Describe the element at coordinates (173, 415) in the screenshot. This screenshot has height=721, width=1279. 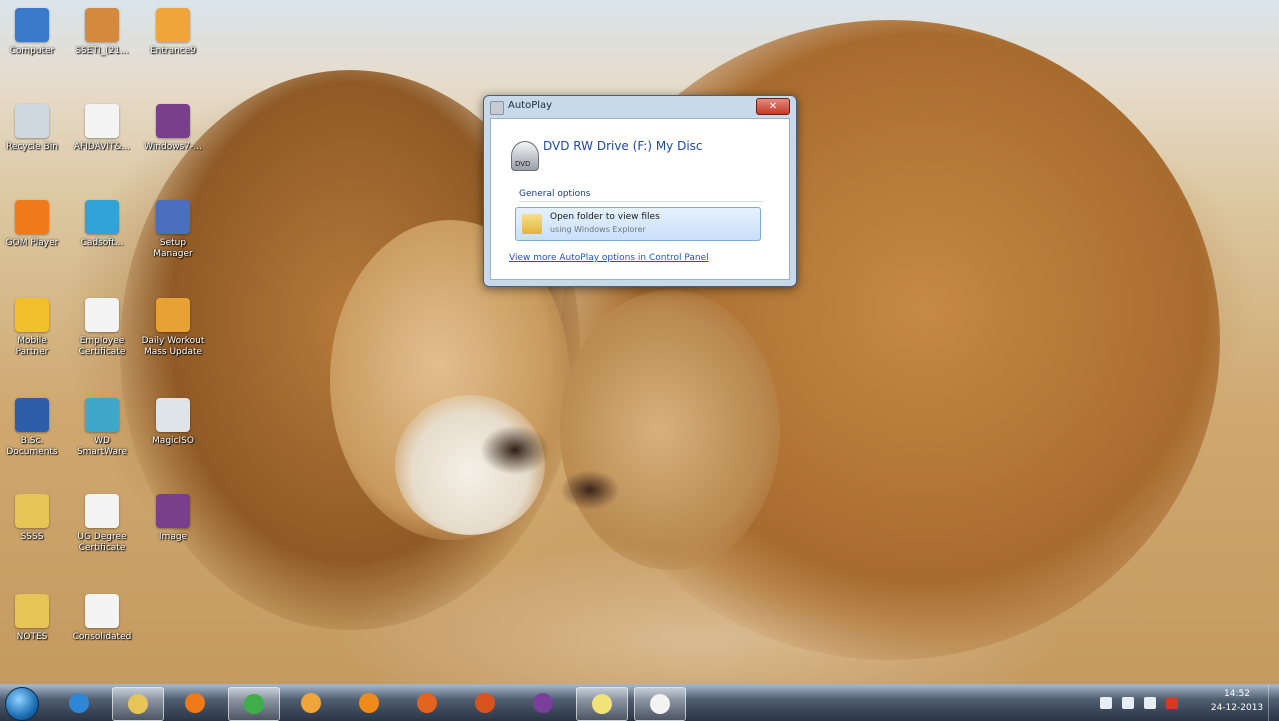
I see `cd-icon` at that location.